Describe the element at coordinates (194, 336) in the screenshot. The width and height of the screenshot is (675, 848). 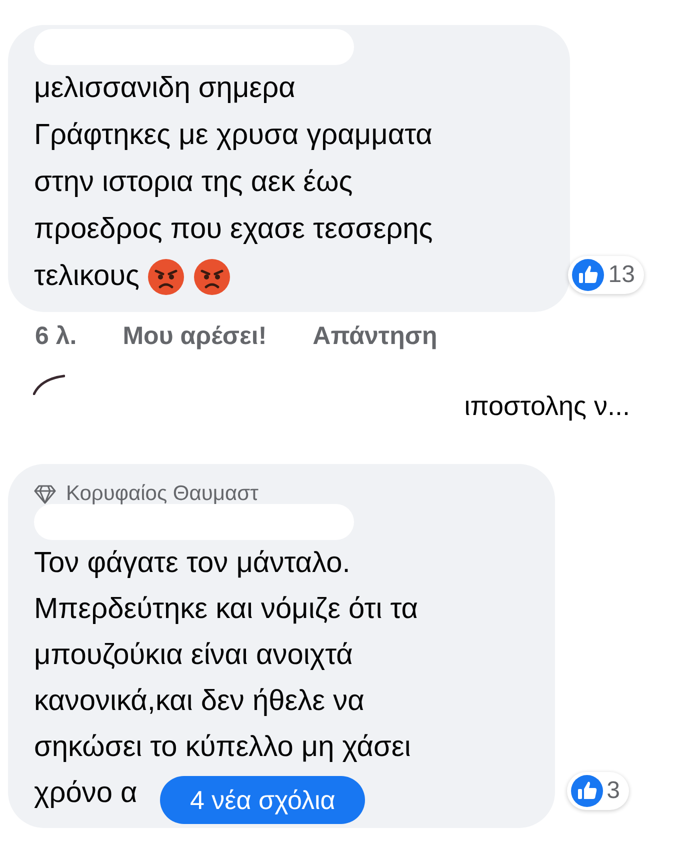
I see `like-link: Μου αρέσει!` at that location.